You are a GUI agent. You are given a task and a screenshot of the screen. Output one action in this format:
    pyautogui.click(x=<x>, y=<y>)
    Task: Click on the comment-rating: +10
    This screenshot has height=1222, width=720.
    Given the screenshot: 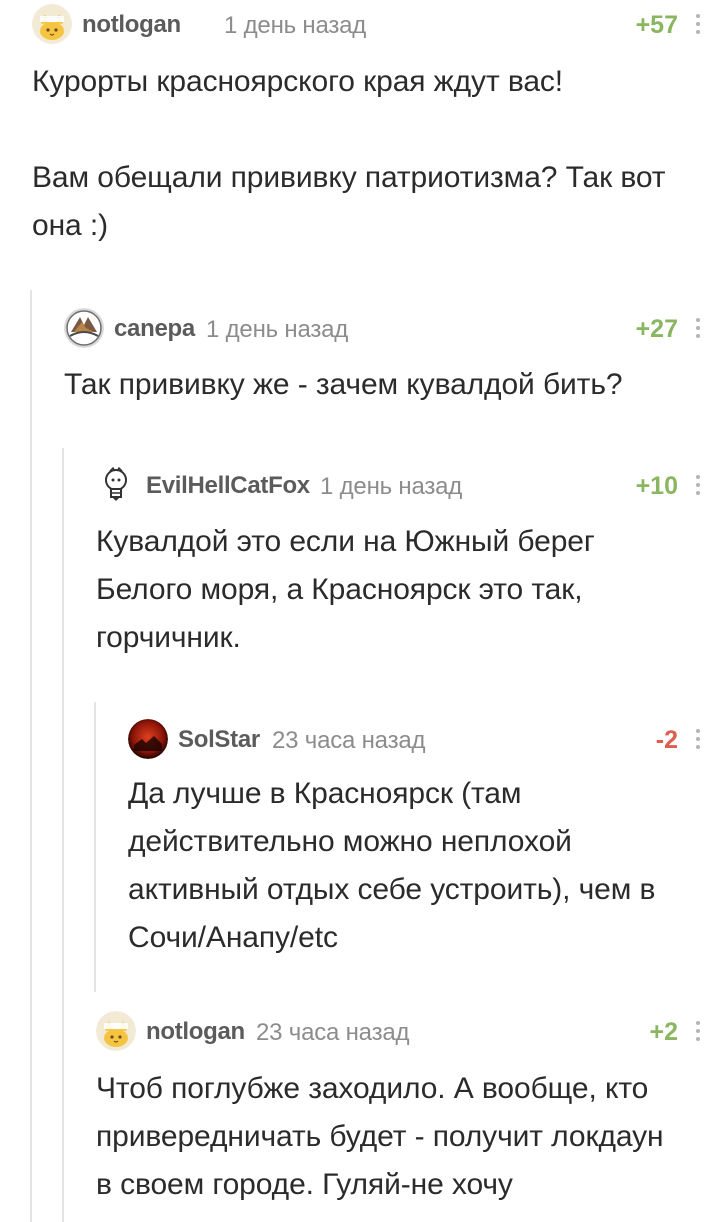 What is the action you would take?
    pyautogui.click(x=656, y=486)
    